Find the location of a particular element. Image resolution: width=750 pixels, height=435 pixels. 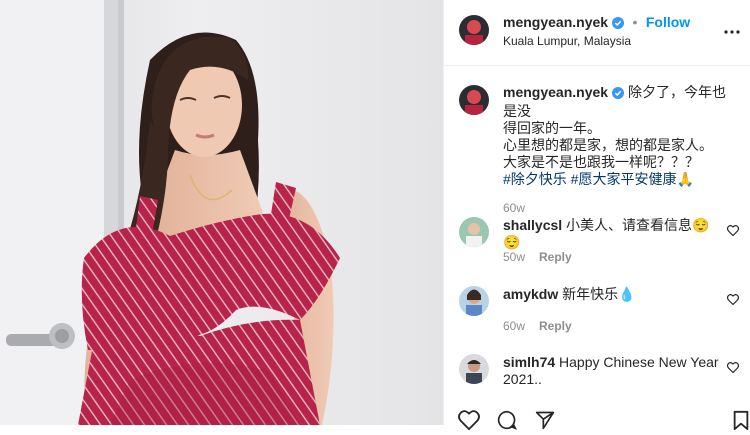

comment-icon is located at coordinates (507, 422).